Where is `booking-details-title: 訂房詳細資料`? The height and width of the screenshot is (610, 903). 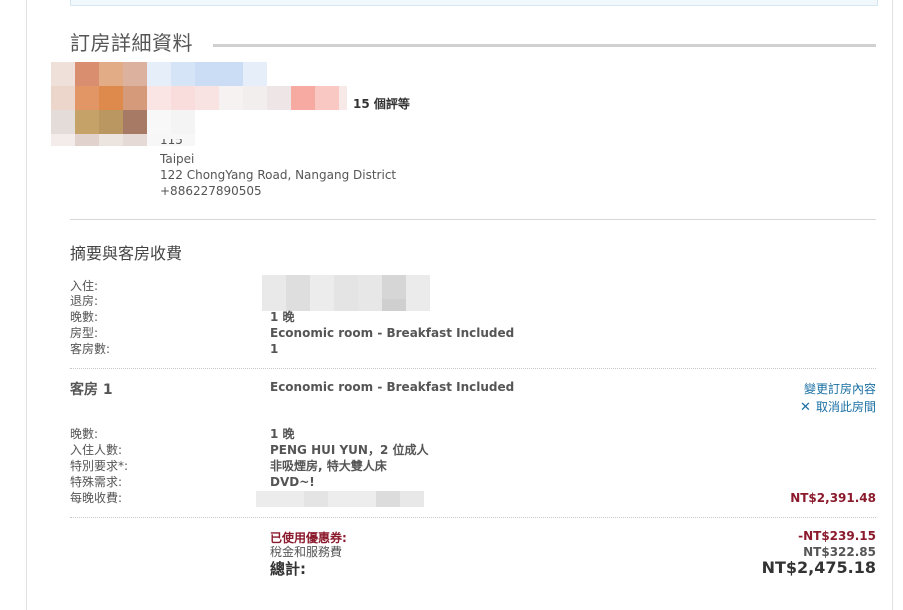 booking-details-title: 訂房詳細資料 is located at coordinates (131, 43).